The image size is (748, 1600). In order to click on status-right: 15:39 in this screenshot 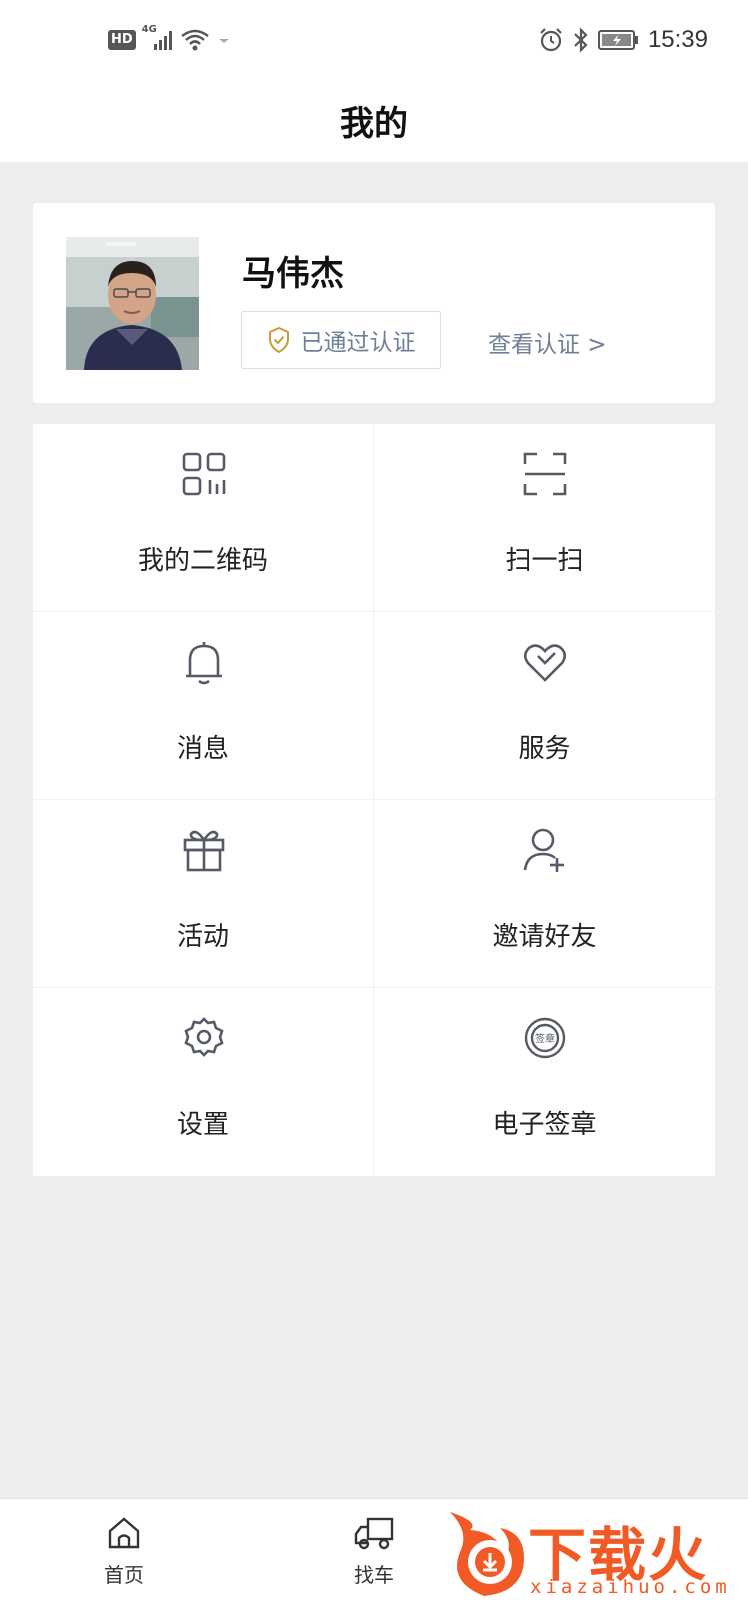, I will do `click(623, 40)`.